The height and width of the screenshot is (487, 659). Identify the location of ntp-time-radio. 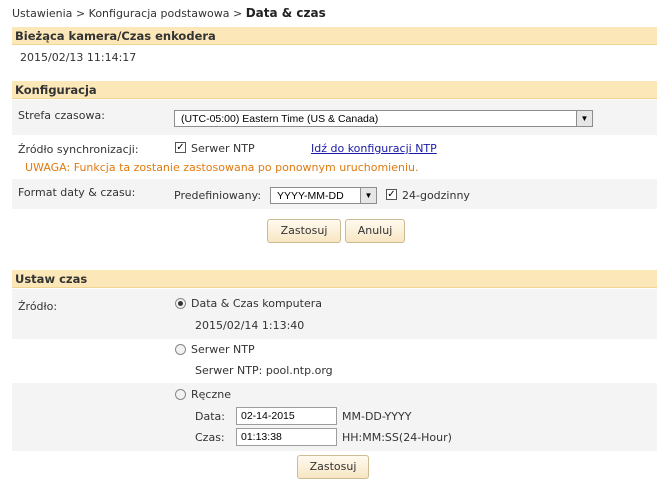
(180, 349).